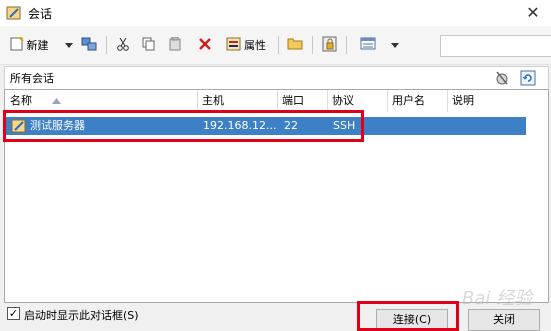  I want to click on column-header-name: 名称, so click(102, 101).